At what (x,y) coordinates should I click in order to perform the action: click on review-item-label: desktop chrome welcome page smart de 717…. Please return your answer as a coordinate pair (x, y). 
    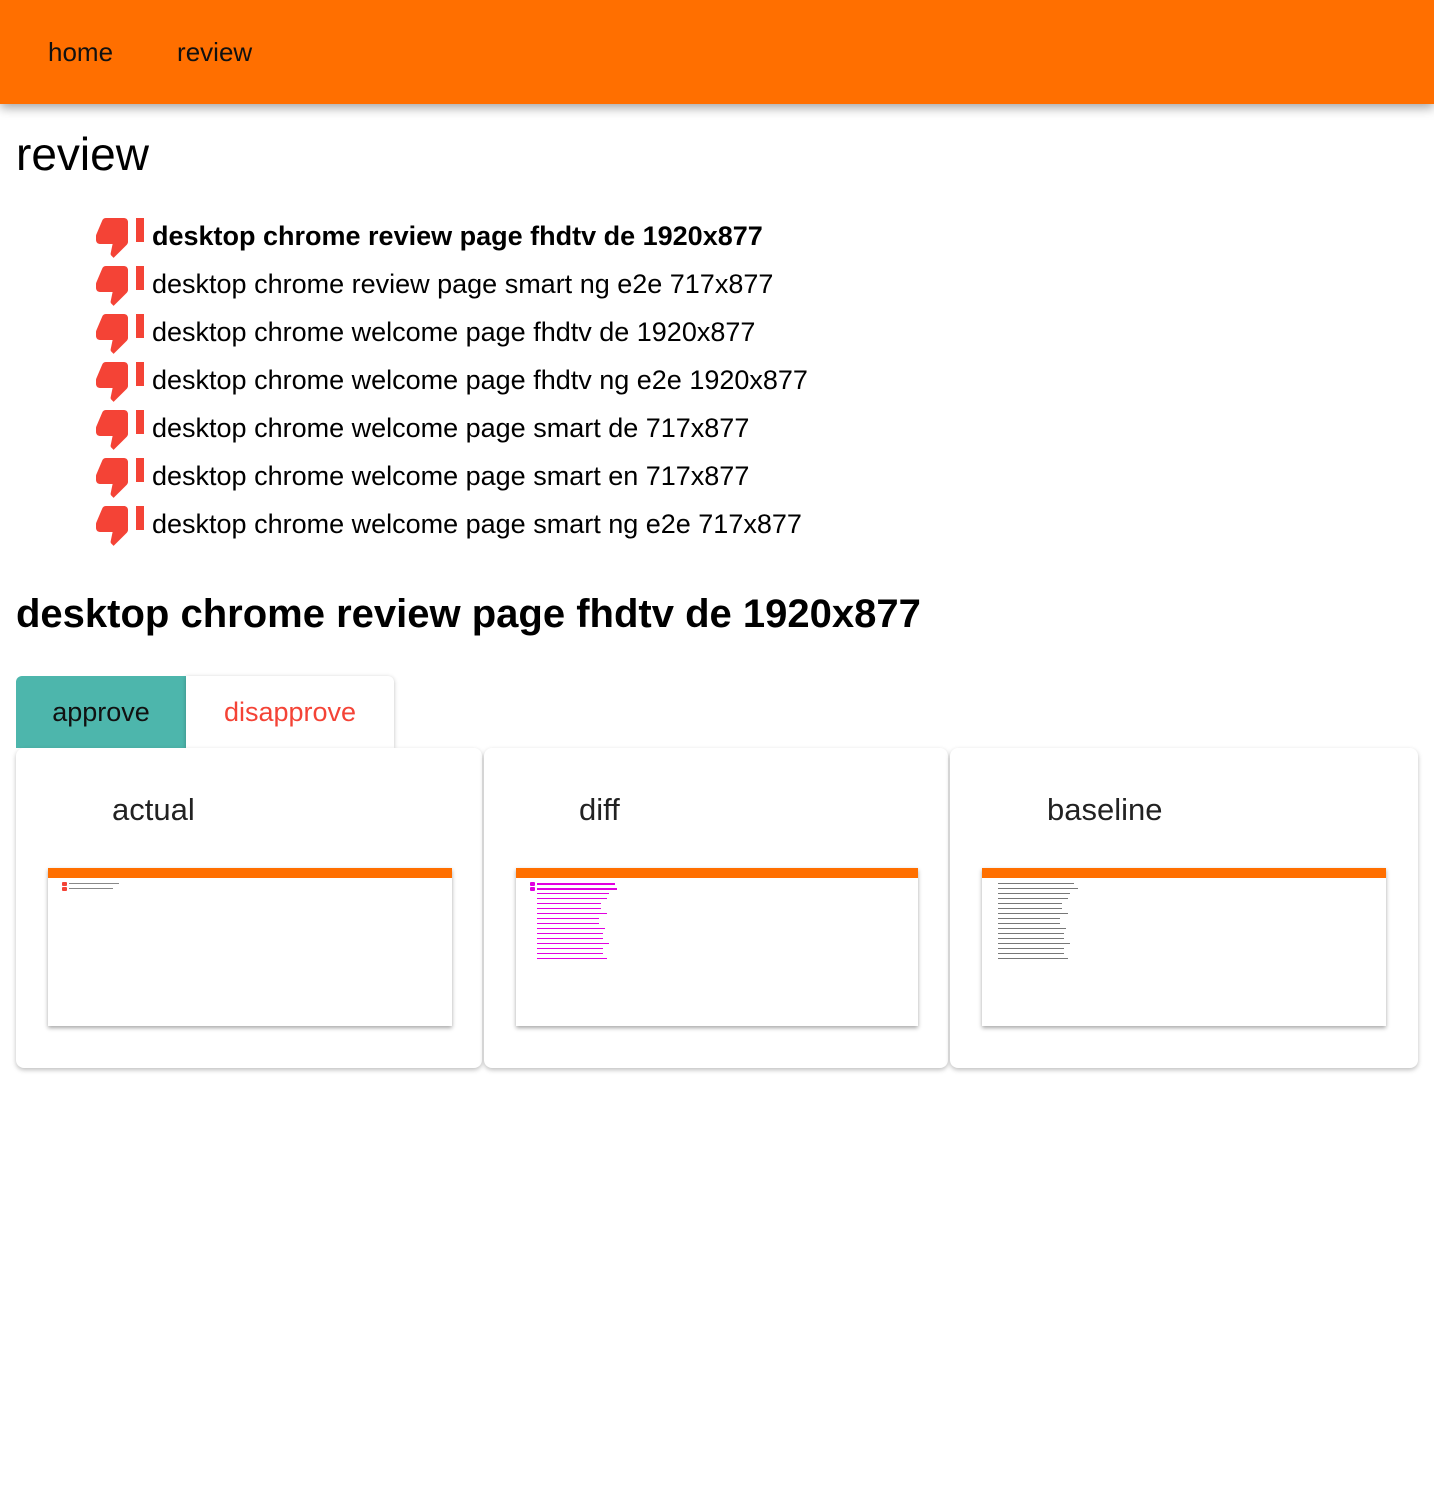
    Looking at the image, I should click on (451, 427).